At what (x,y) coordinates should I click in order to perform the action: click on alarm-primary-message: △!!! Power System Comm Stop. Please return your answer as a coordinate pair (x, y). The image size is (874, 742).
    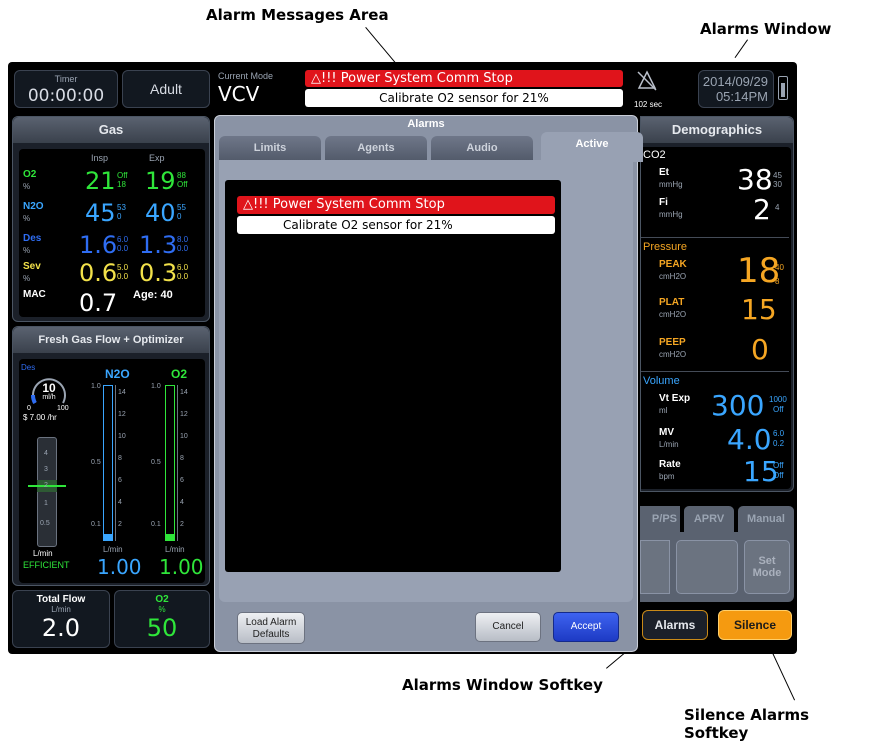
    Looking at the image, I should click on (464, 78).